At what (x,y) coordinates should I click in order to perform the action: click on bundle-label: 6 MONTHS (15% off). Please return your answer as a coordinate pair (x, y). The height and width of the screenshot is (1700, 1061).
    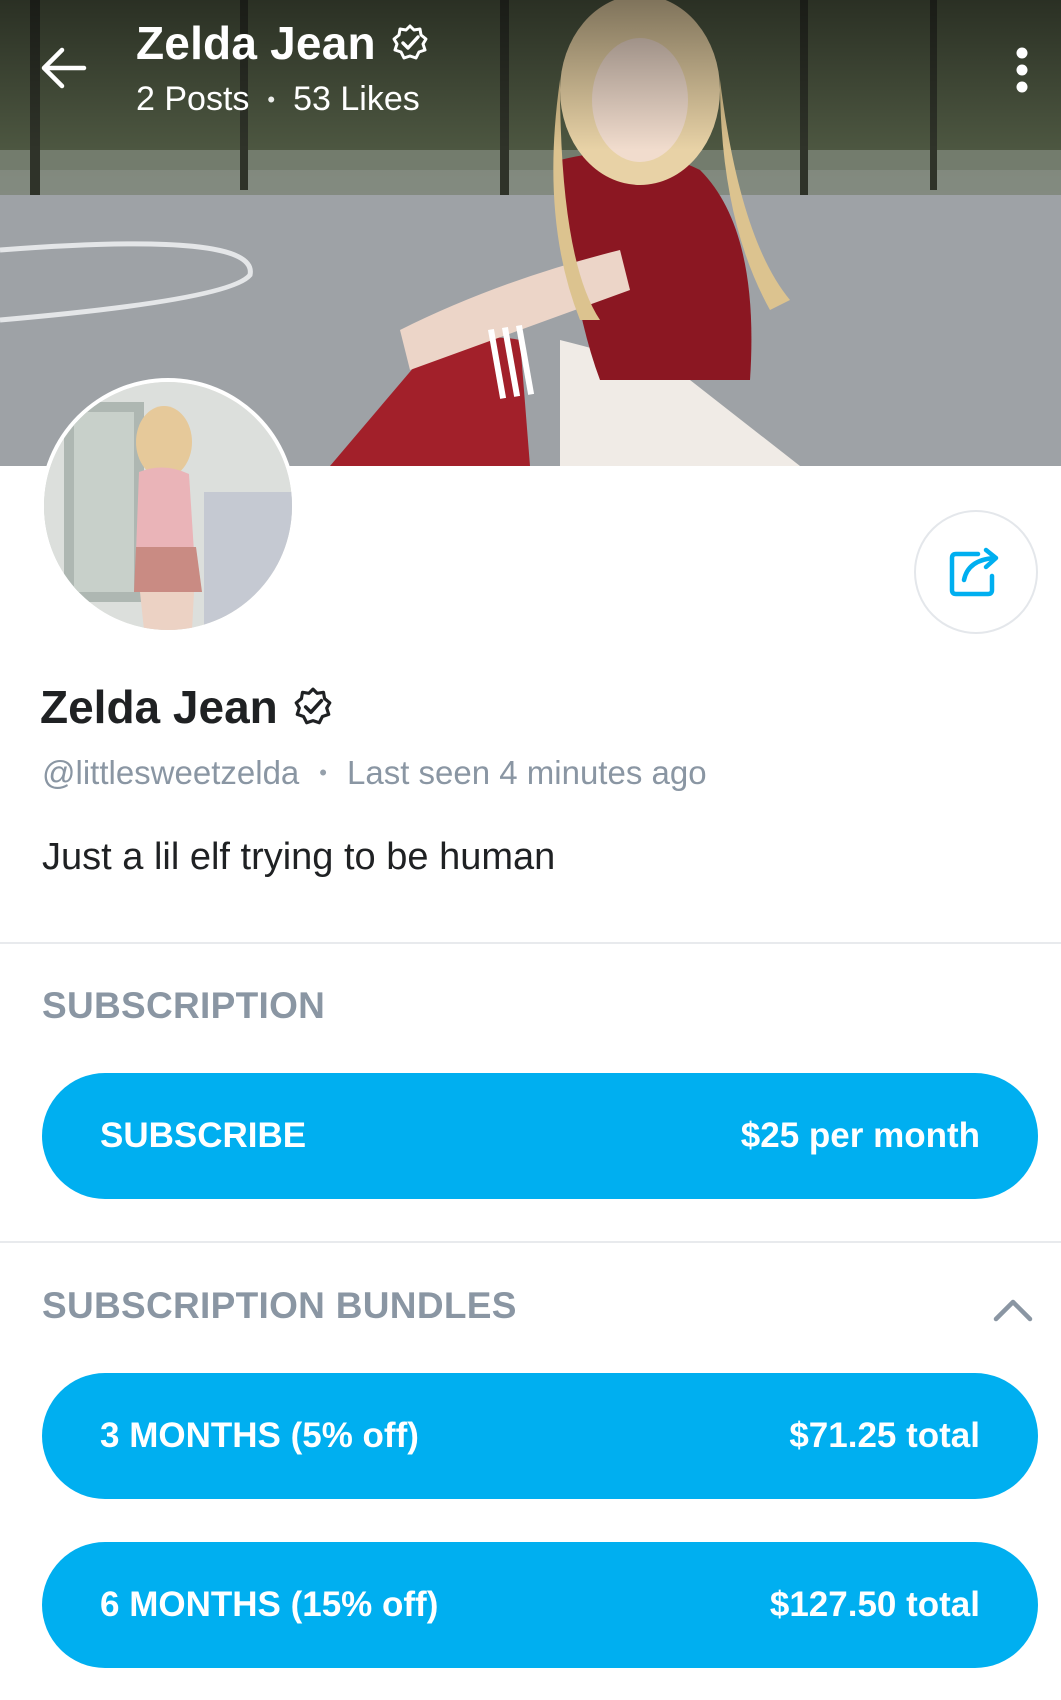
    Looking at the image, I should click on (269, 1604).